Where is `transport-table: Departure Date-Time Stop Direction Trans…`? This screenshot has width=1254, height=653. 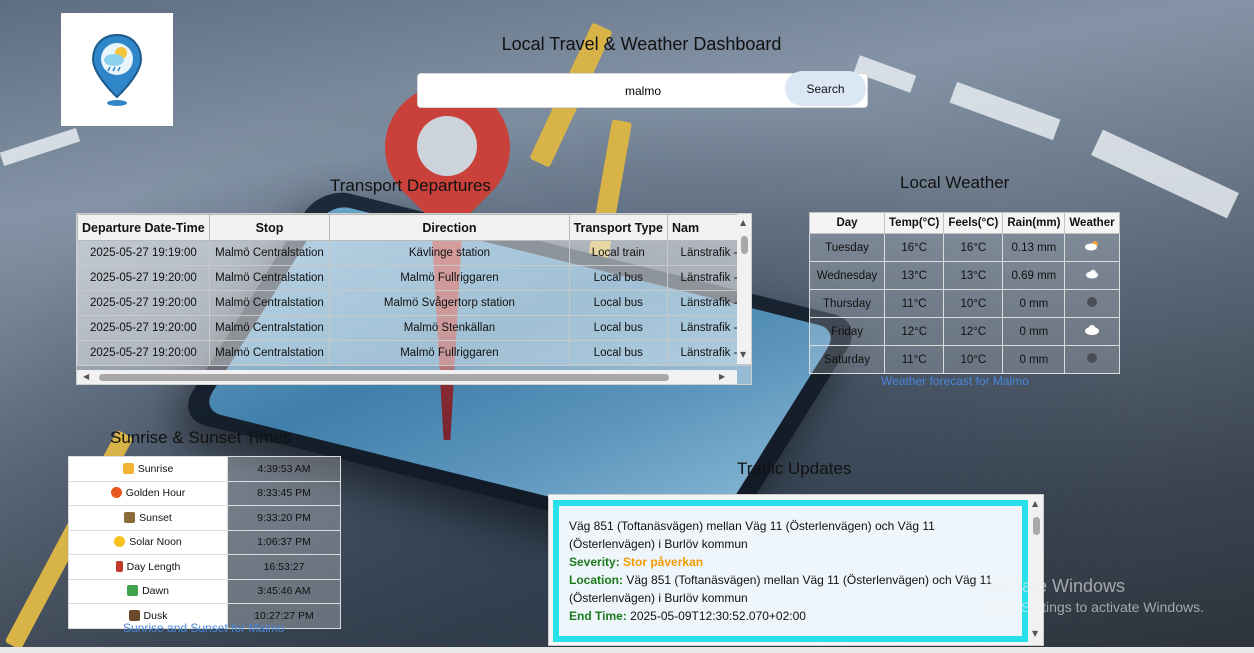
transport-table: Departure Date-Time Stop Direction Trans… is located at coordinates (414, 290).